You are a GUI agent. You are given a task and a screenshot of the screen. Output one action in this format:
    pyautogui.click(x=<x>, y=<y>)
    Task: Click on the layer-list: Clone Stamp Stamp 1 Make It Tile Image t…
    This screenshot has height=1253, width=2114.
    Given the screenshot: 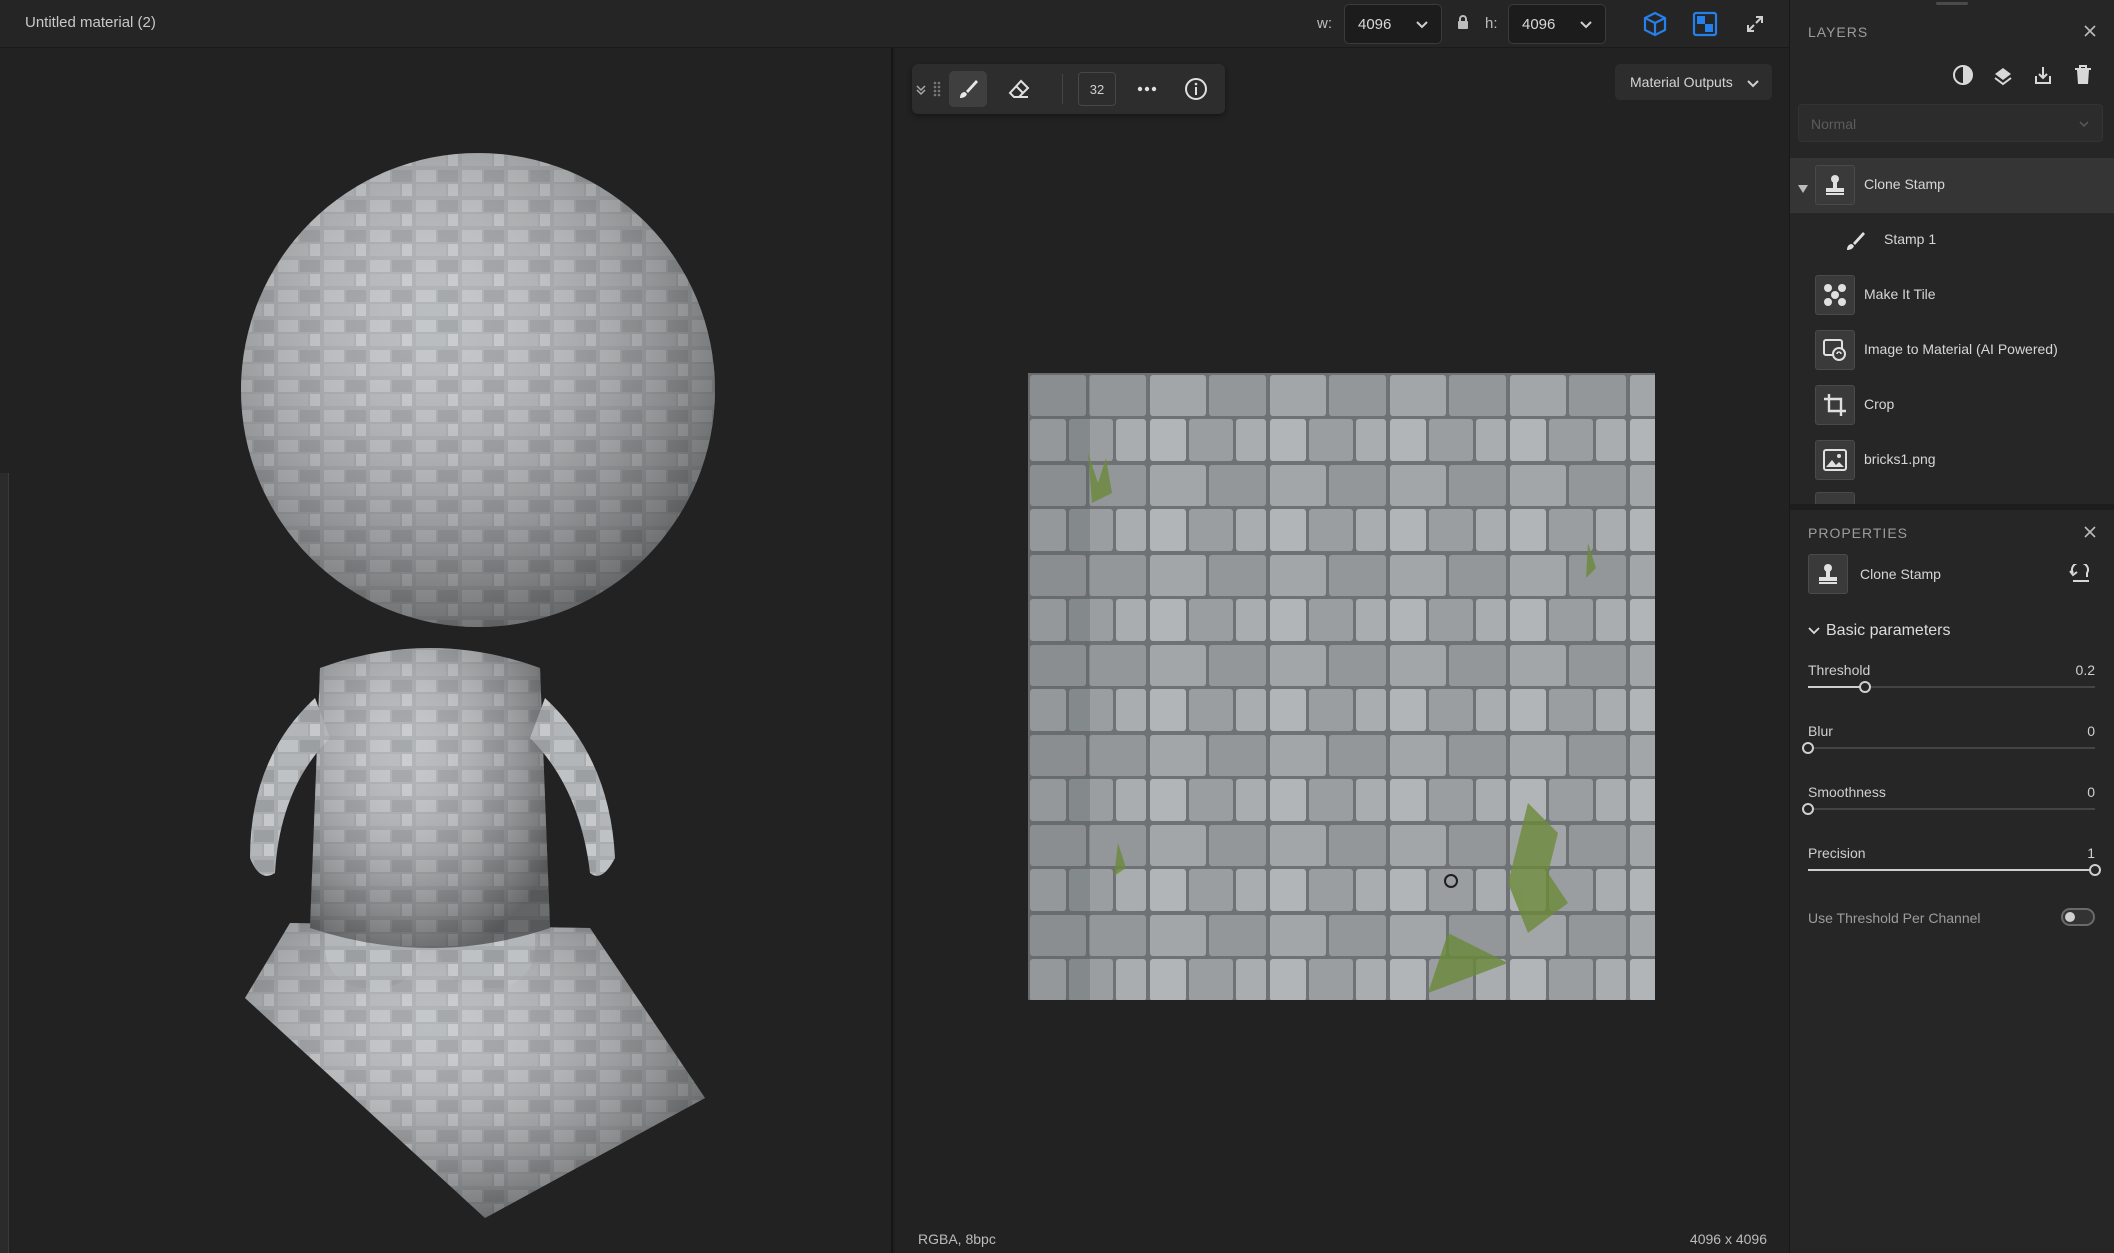 What is the action you would take?
    pyautogui.click(x=1952, y=331)
    